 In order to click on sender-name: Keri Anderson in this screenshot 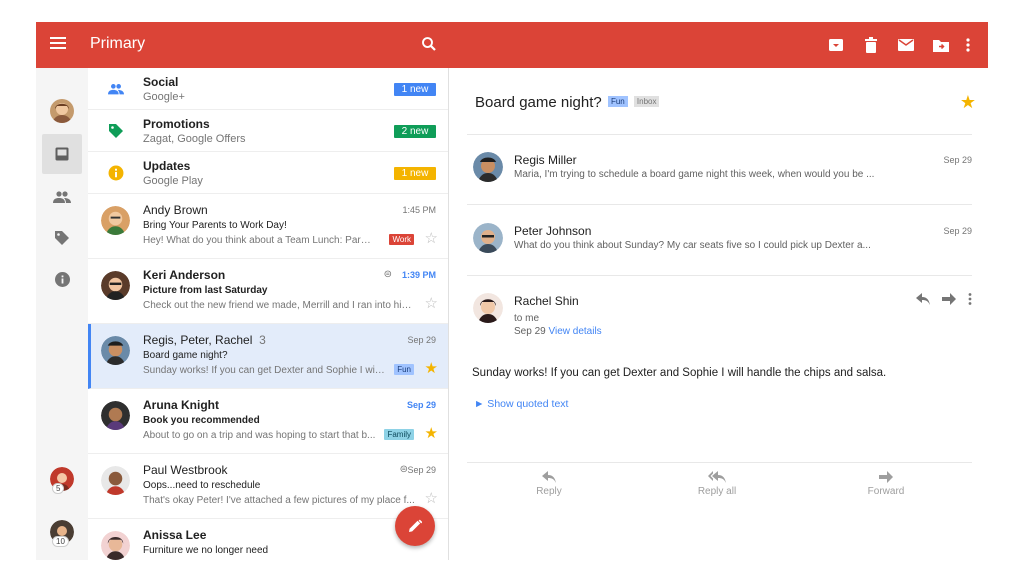, I will do `click(184, 275)`.